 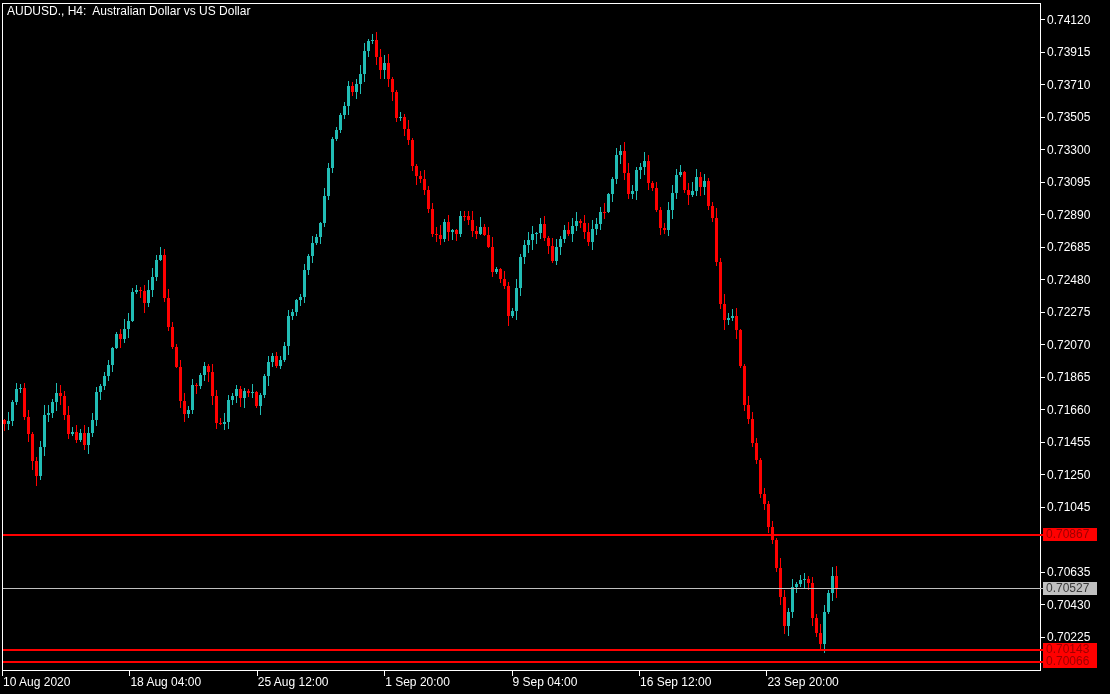 I want to click on price-line-label: 0.70867, so click(x=1070, y=534).